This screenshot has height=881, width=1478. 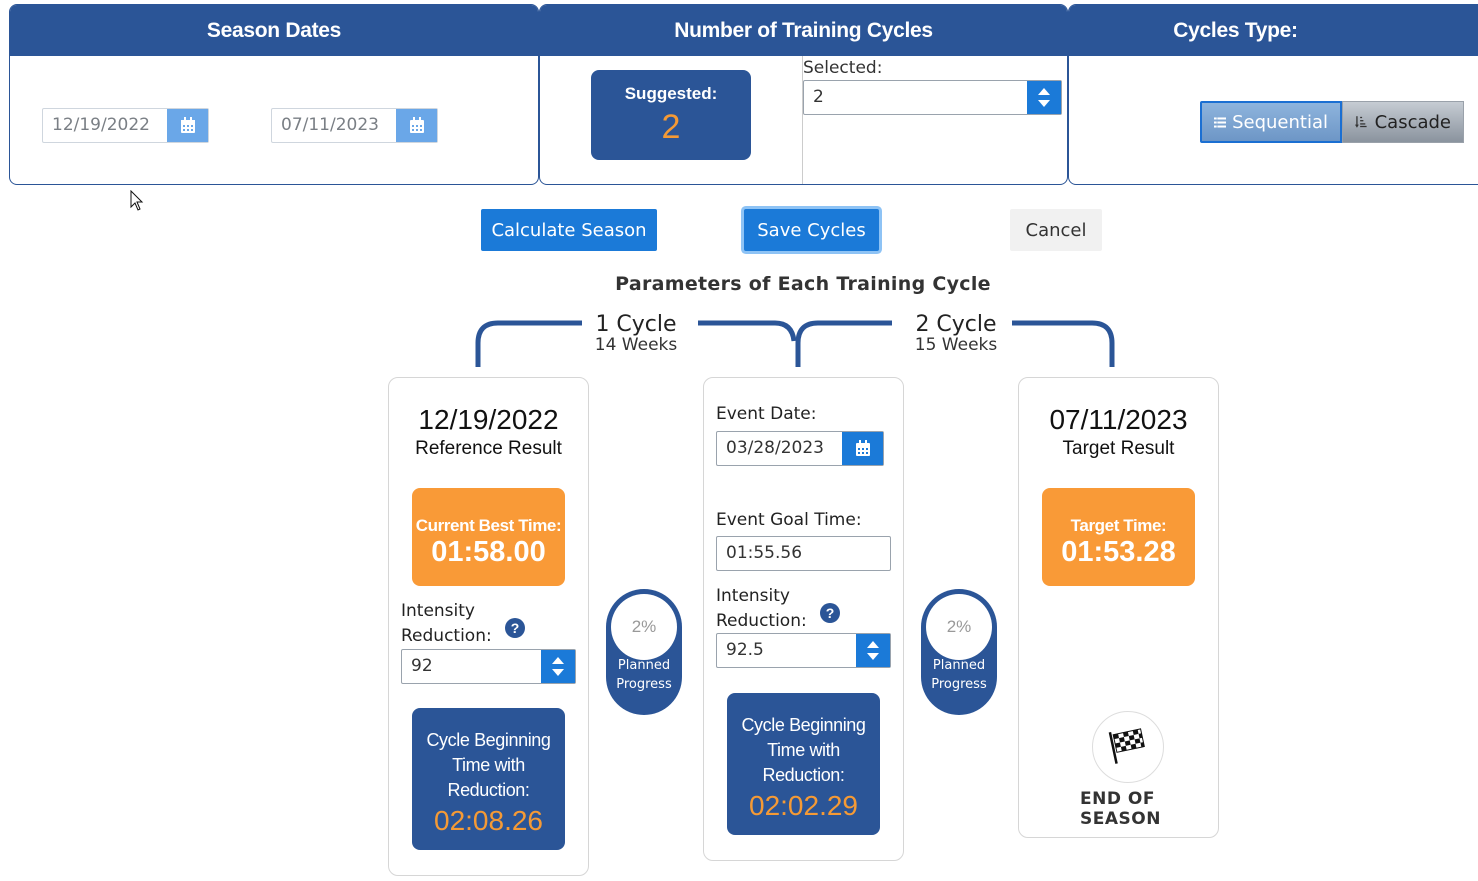 What do you see at coordinates (803, 553) in the screenshot?
I see `event-goal-input: 01:55.56` at bounding box center [803, 553].